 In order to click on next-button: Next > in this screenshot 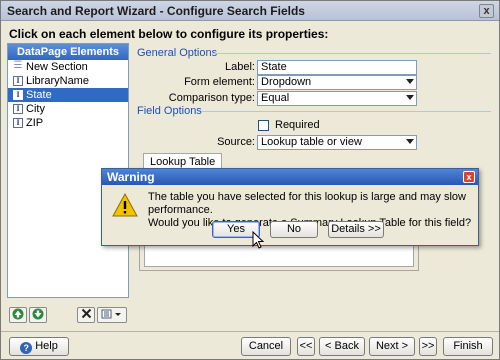, I will do `click(392, 346)`.